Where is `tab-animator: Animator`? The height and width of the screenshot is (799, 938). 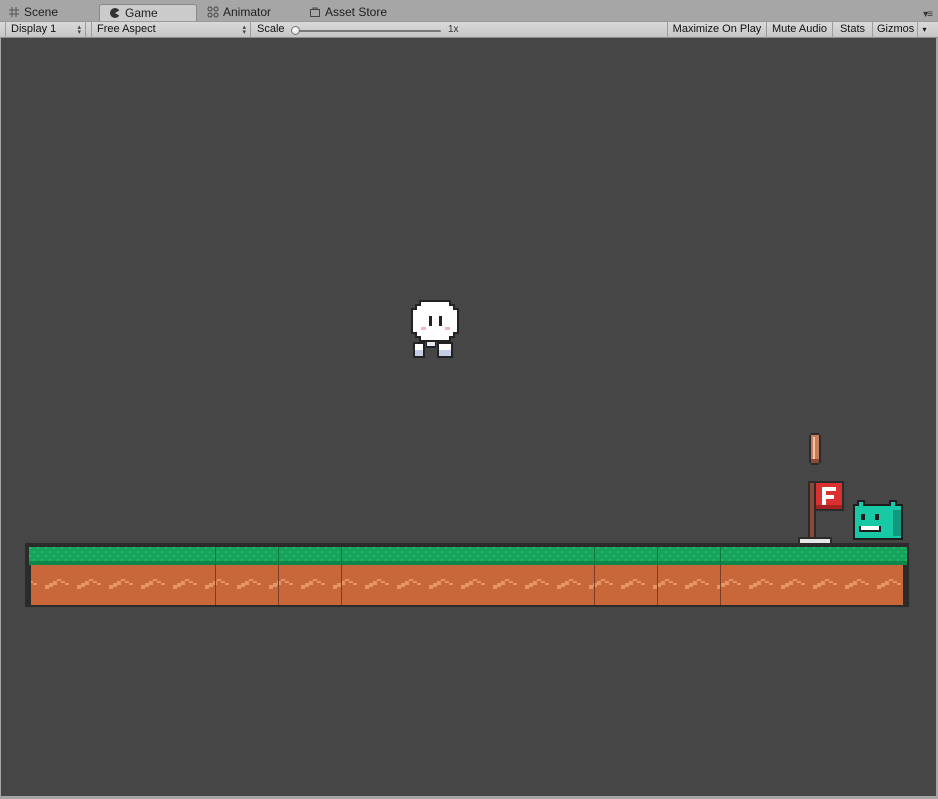
tab-animator: Animator is located at coordinates (239, 12).